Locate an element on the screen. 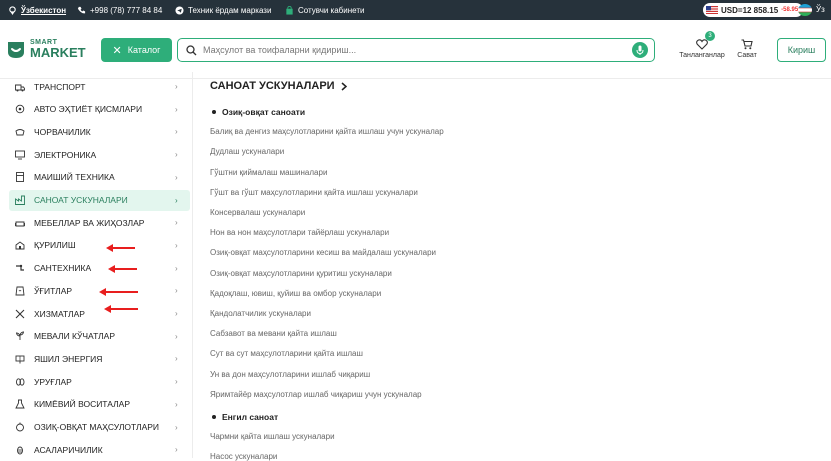  sidebar-item: УРУҒЛАР › is located at coordinates (99, 381).